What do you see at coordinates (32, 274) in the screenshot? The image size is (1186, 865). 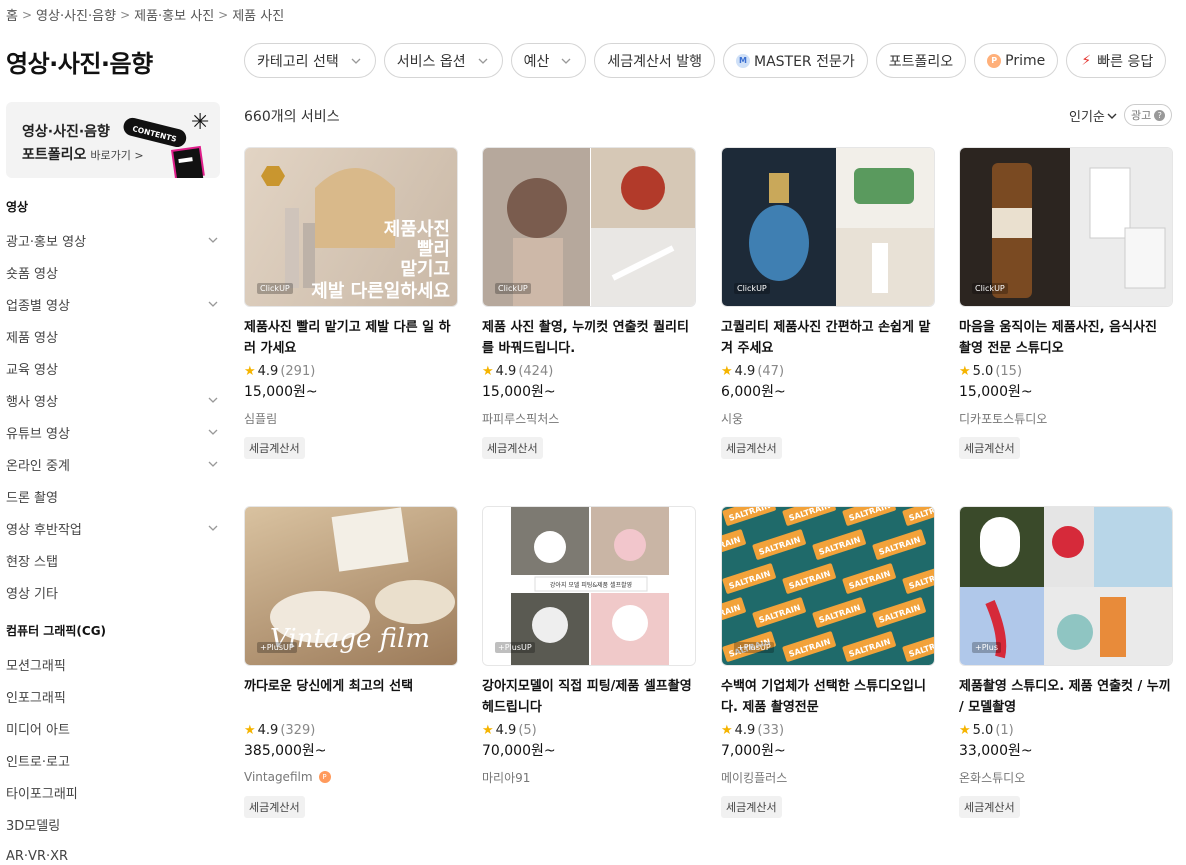 I see `sidebar-item-label: 숏폼 영상` at bounding box center [32, 274].